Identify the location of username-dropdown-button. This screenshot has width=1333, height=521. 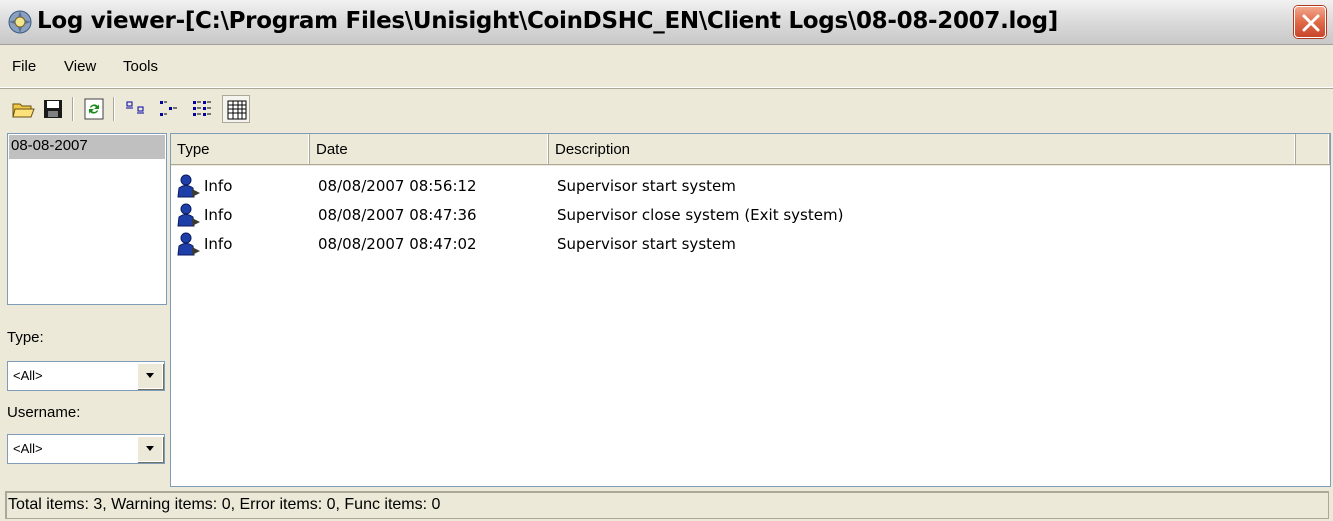
(150, 449).